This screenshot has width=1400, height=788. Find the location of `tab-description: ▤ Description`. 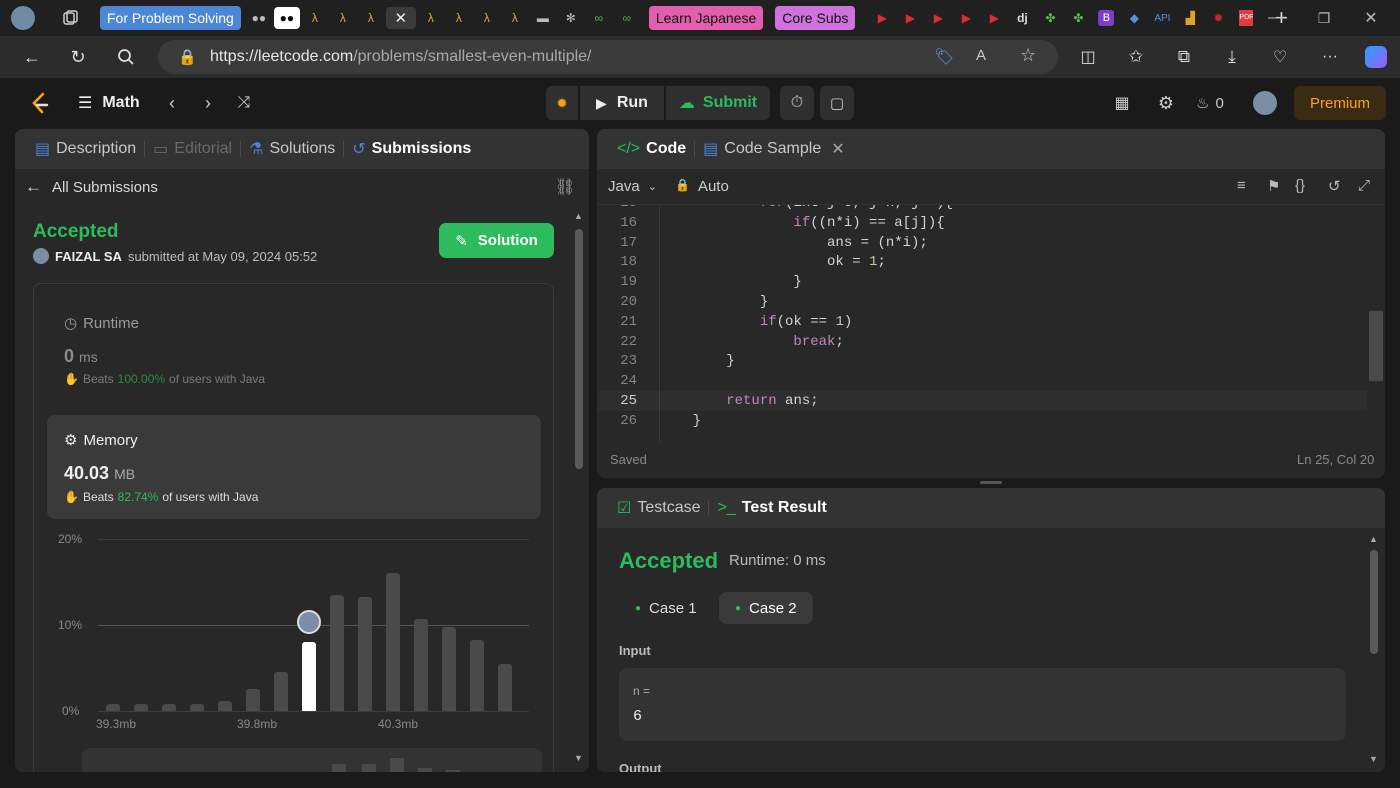

tab-description: ▤ Description is located at coordinates (85, 149).